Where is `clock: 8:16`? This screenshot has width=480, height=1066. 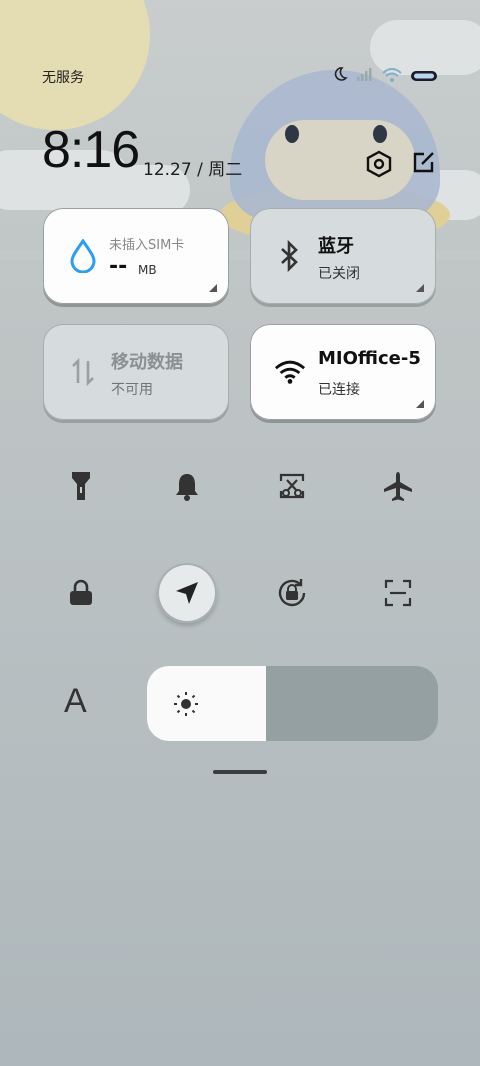 clock: 8:16 is located at coordinates (91, 150).